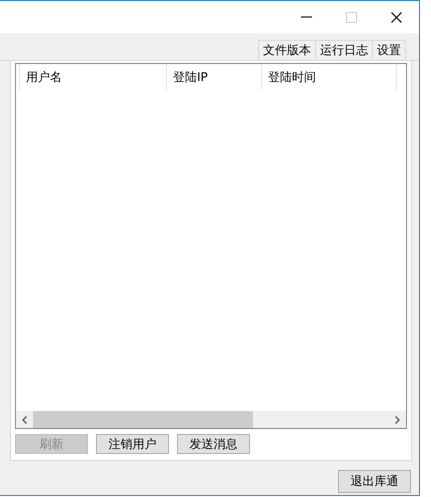 This screenshot has height=497, width=431. I want to click on action-button: 注销用户, so click(132, 444).